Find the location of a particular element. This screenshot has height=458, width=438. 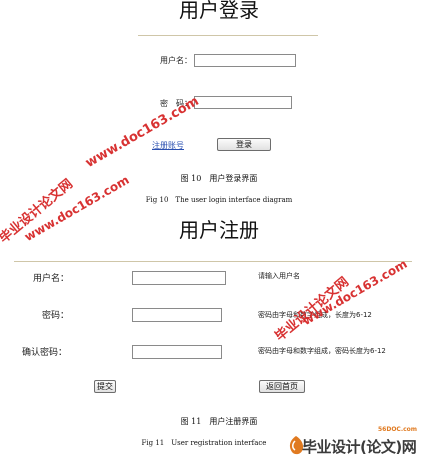

register-password-input is located at coordinates (177, 315).